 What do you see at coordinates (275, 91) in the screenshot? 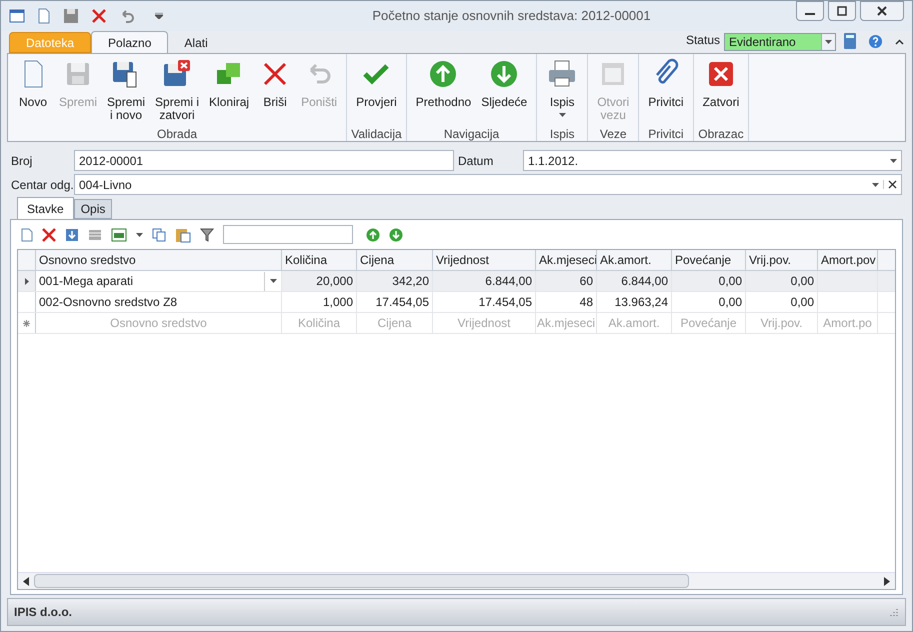
I see `ribbon-button: Briši` at bounding box center [275, 91].